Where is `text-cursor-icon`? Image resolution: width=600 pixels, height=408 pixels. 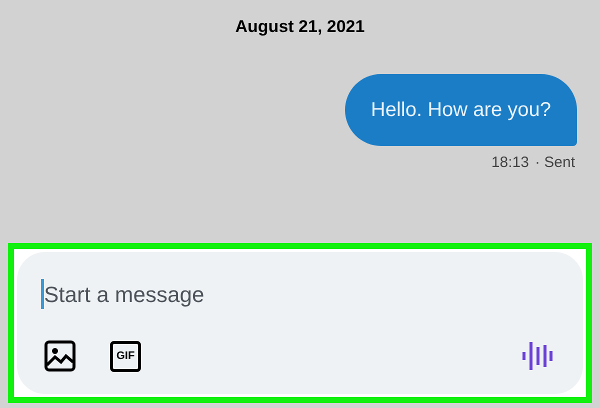 text-cursor-icon is located at coordinates (42, 294).